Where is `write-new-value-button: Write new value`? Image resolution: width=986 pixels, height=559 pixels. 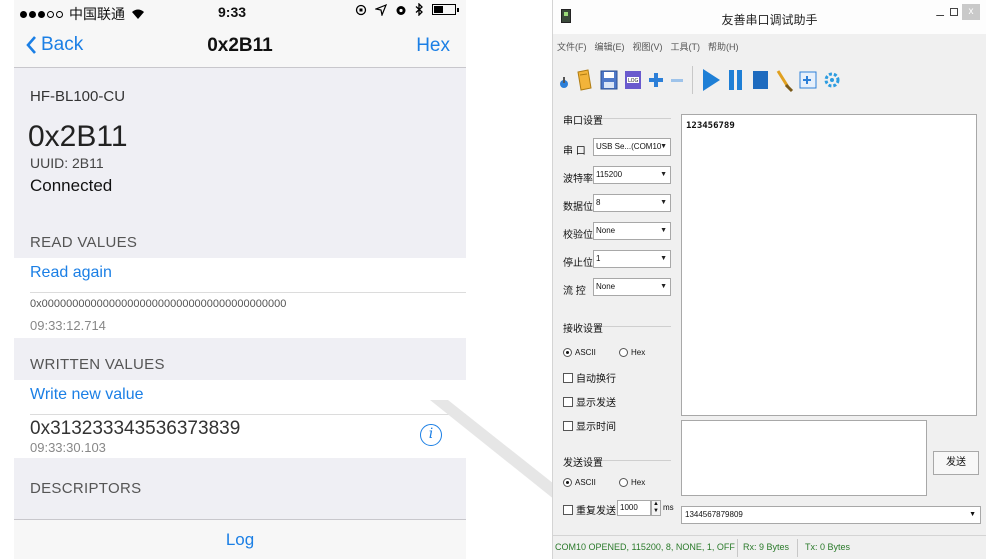
write-new-value-button: Write new value is located at coordinates (87, 395).